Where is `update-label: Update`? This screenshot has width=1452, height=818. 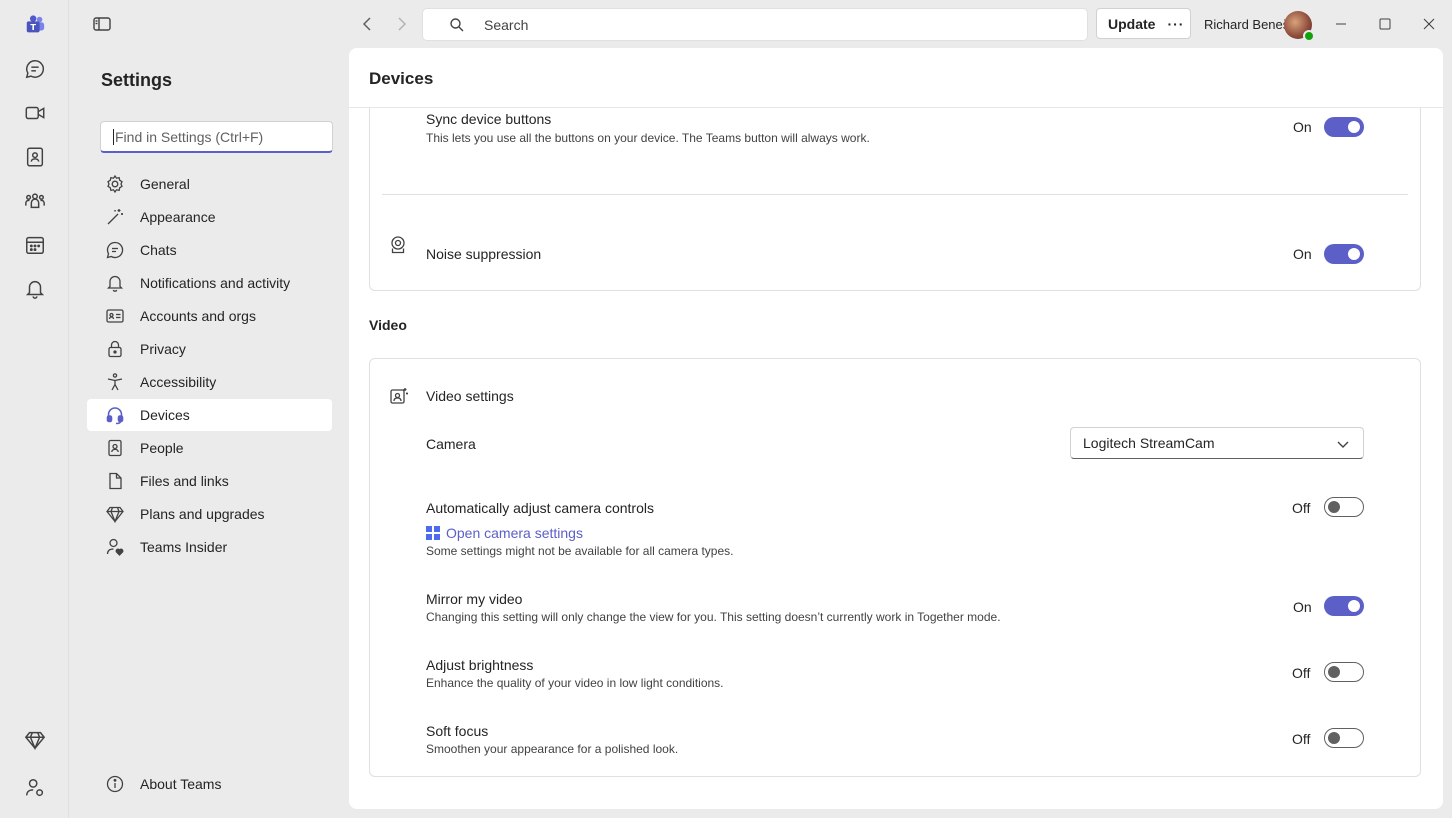
update-label: Update is located at coordinates (1132, 23).